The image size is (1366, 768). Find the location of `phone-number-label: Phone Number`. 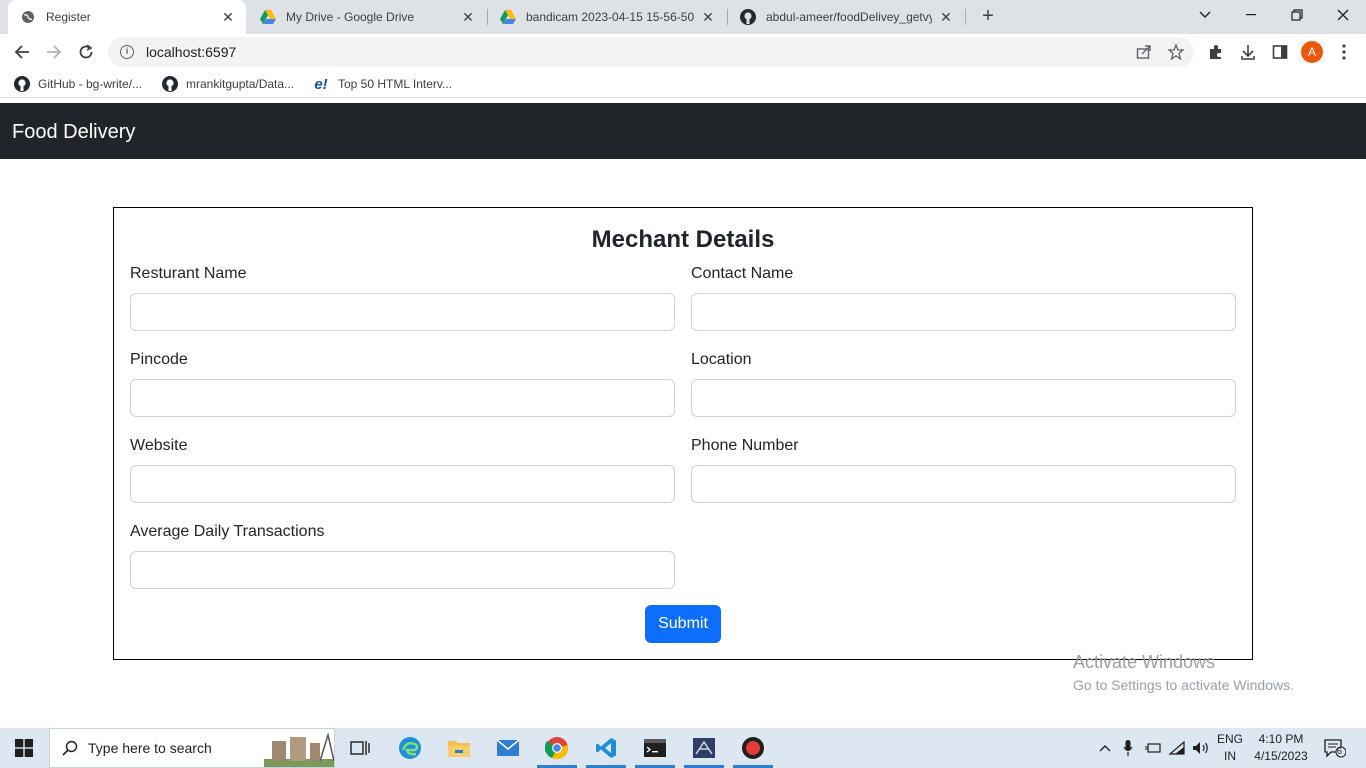

phone-number-label: Phone Number is located at coordinates (745, 445).